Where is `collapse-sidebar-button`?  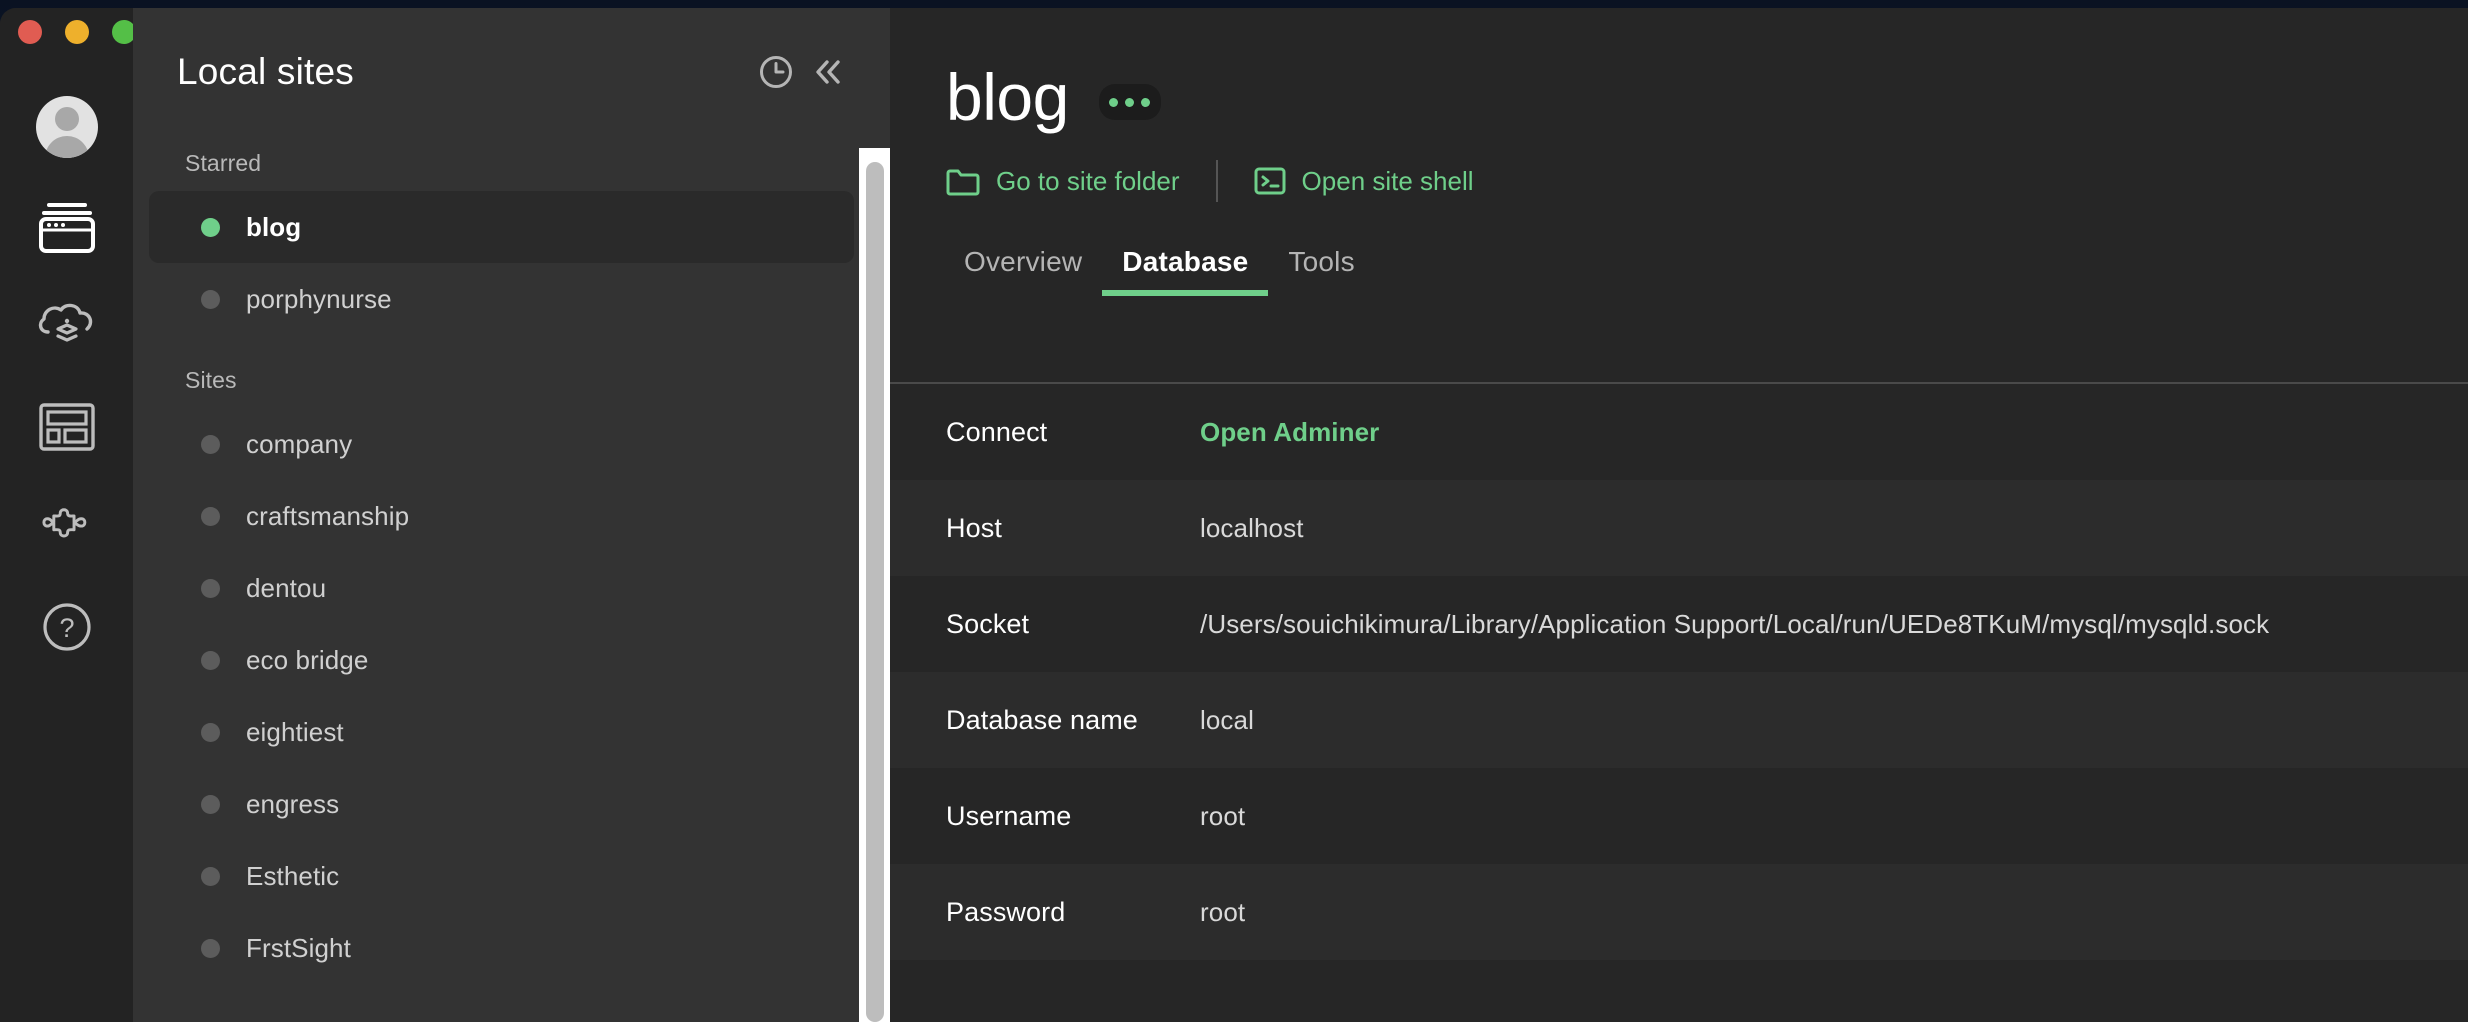
collapse-sidebar-button is located at coordinates (828, 72).